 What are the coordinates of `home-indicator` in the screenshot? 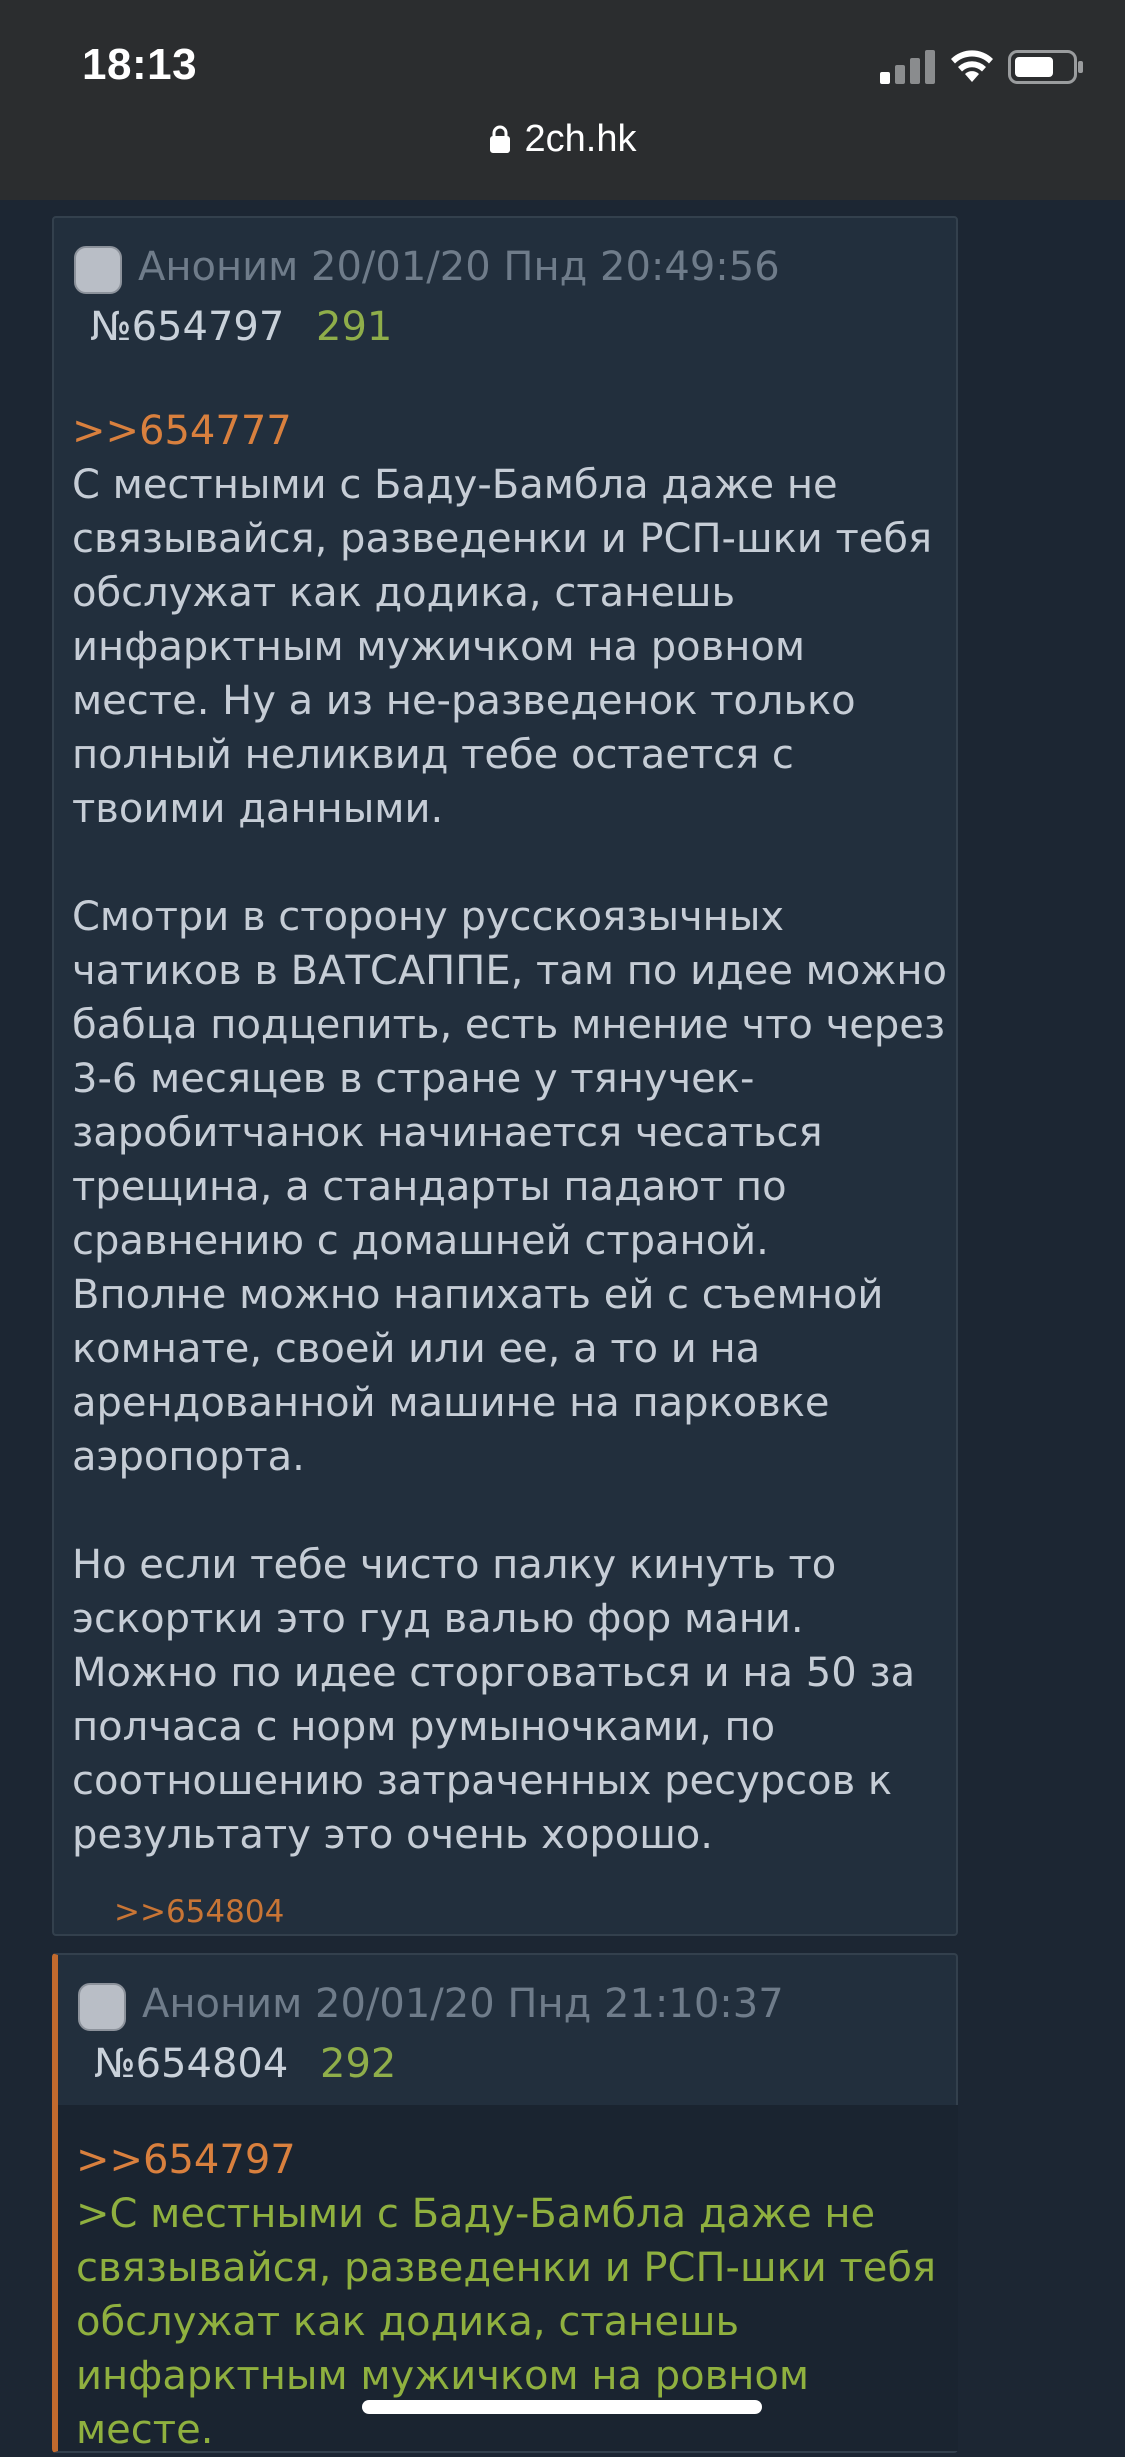 It's located at (562, 2407).